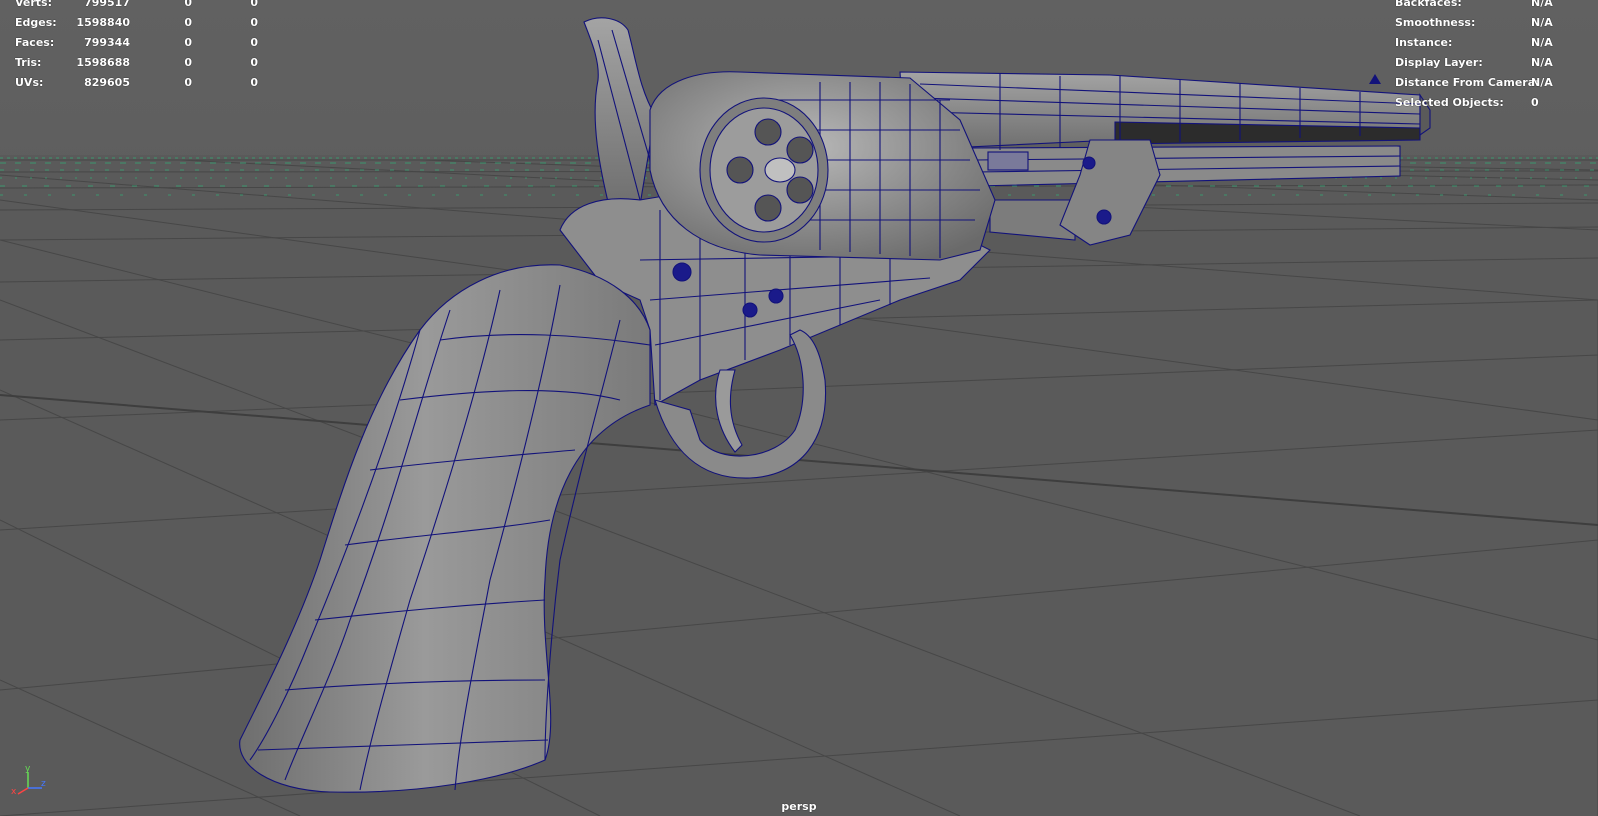 The width and height of the screenshot is (1598, 816). I want to click on stat-value-tris: 1598688, so click(103, 62).